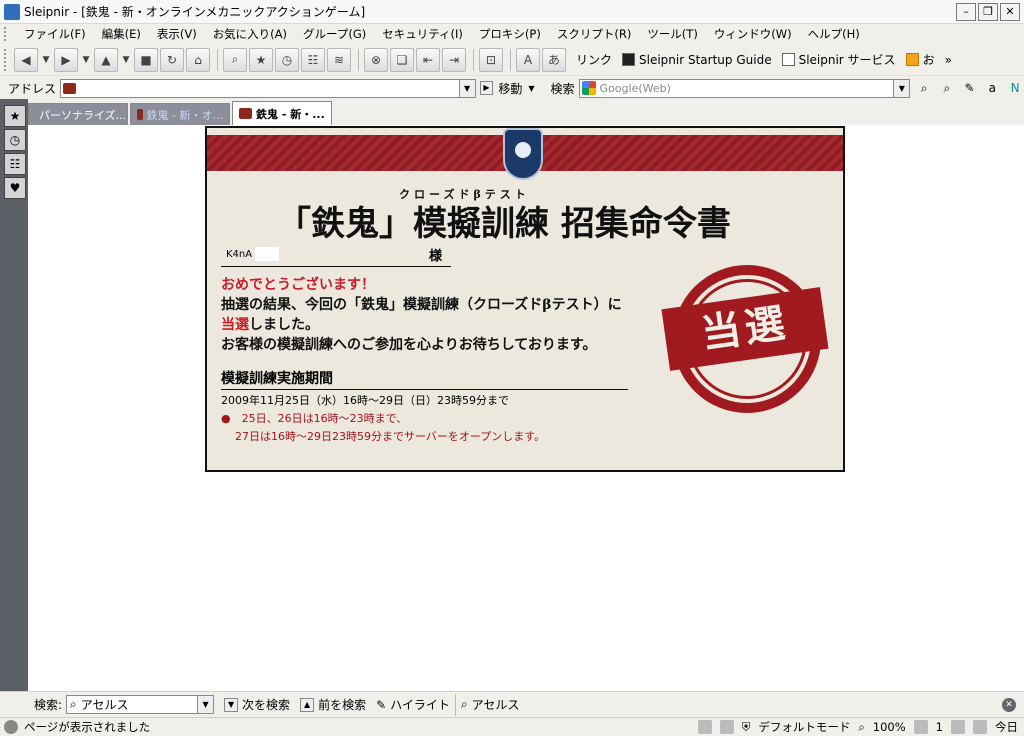 The height and width of the screenshot is (736, 1024). Describe the element at coordinates (126, 60) in the screenshot. I see `up-dropdown-icon: ▼` at that location.